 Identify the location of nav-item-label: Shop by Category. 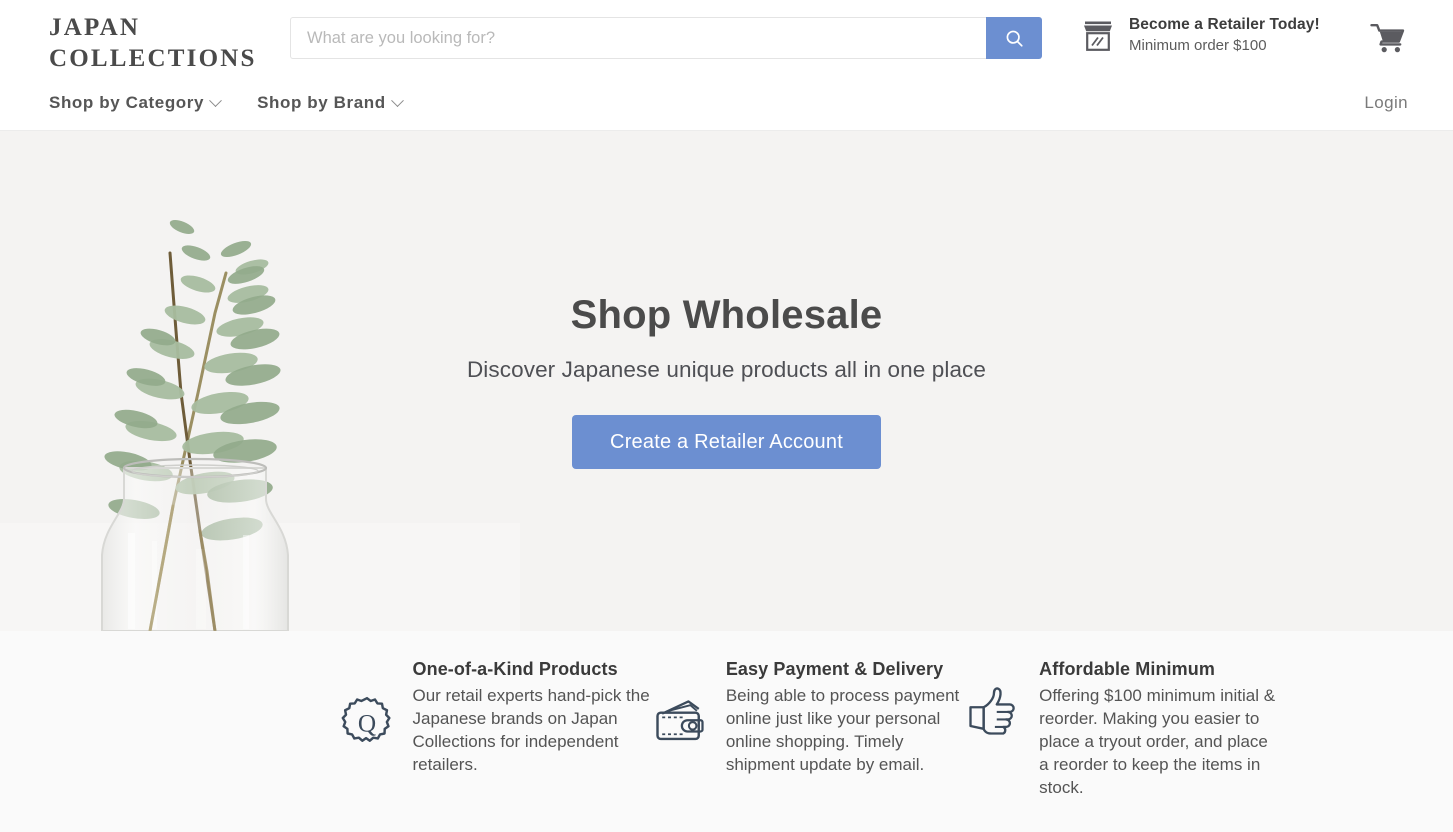
(127, 102).